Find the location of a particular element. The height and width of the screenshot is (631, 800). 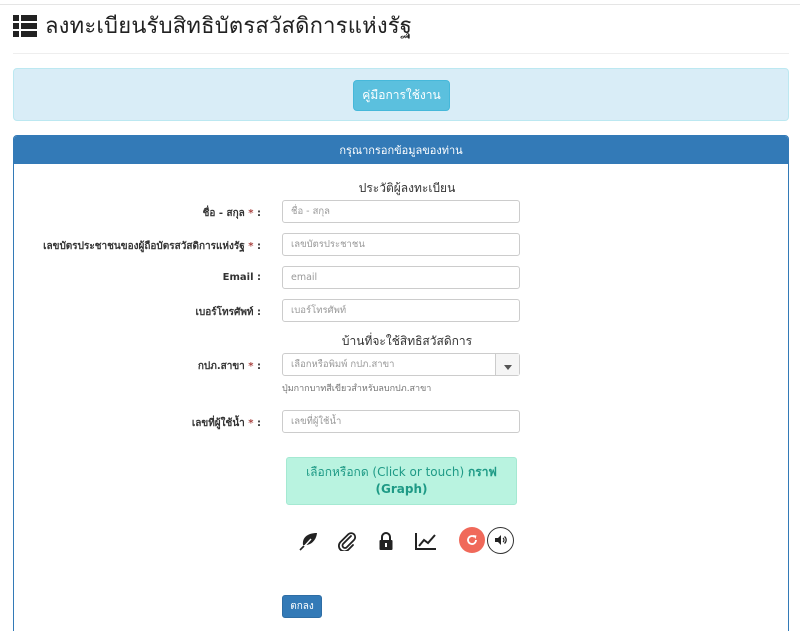

user-manual-button: คู่มือการใช้งาน is located at coordinates (401, 95).